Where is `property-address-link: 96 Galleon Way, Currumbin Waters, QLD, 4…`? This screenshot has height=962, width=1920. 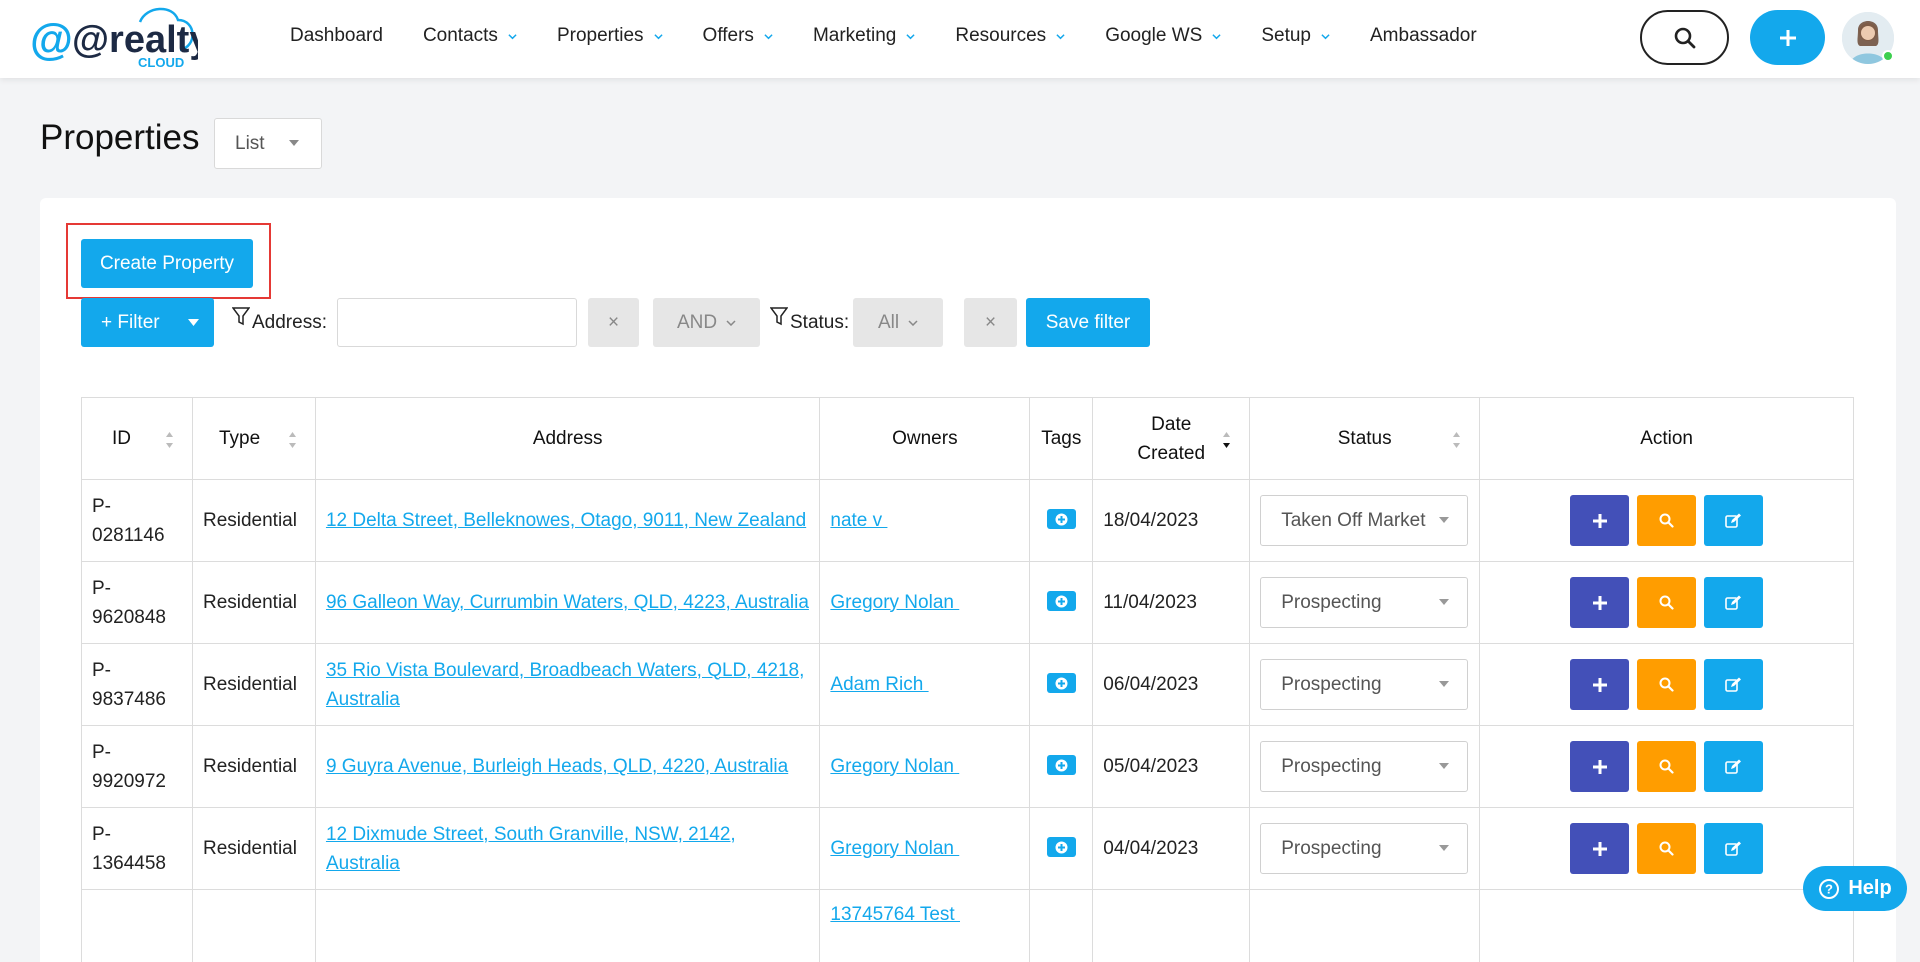 property-address-link: 96 Galleon Way, Currumbin Waters, QLD, 4… is located at coordinates (567, 602).